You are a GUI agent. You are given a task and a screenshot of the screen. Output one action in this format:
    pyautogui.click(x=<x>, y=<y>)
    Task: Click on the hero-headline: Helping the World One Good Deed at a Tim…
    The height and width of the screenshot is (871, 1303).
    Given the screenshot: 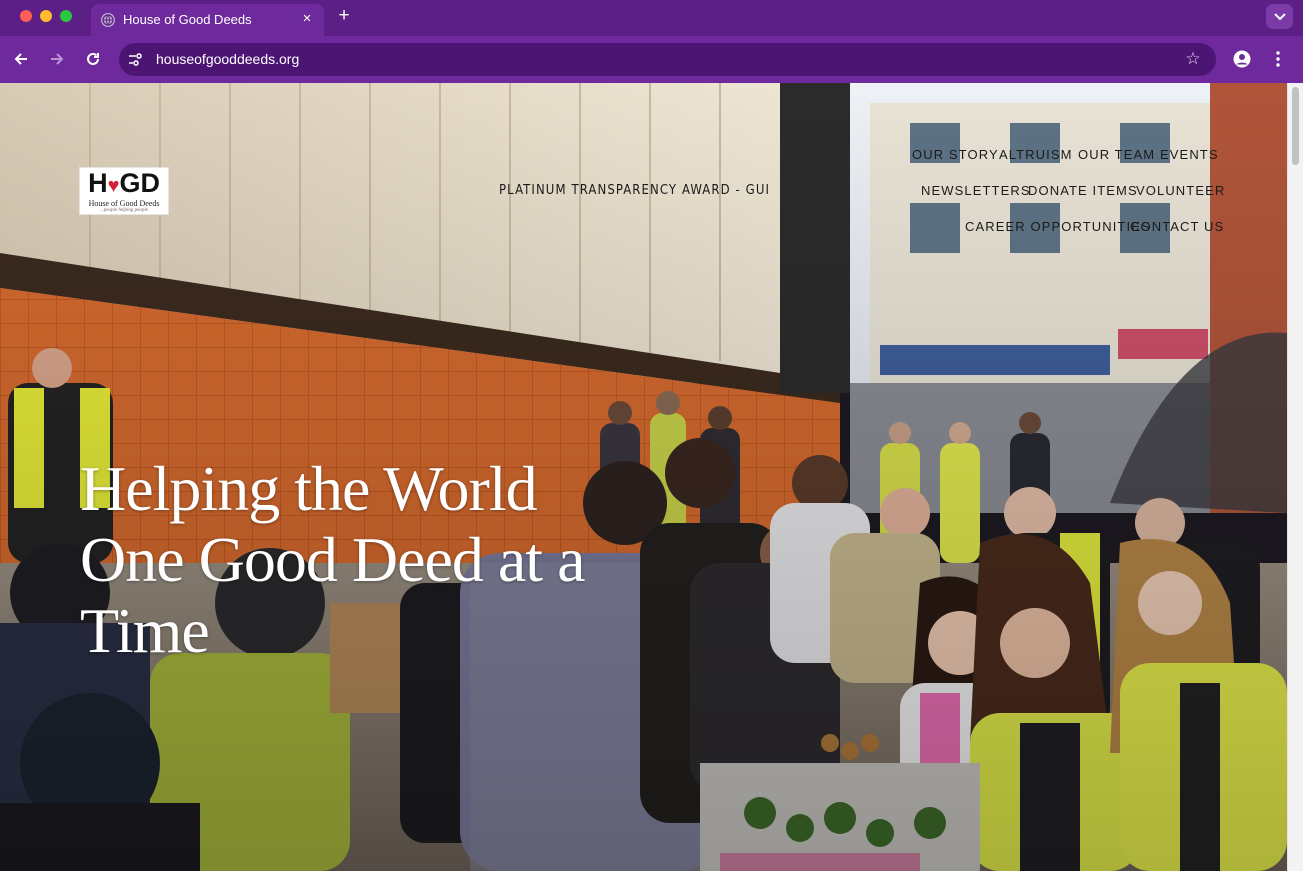 What is the action you would take?
    pyautogui.click(x=380, y=559)
    